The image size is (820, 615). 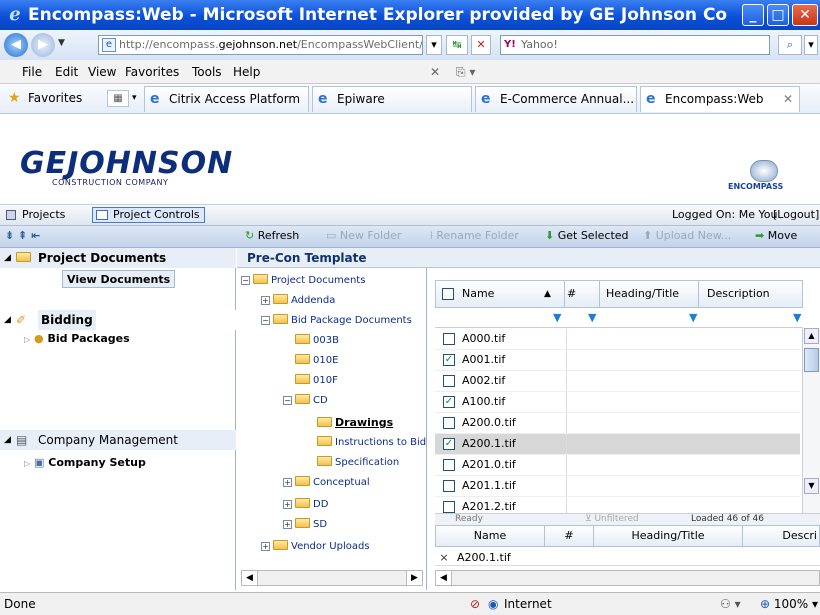 I want to click on tree-node-bid-package-documents: − Bid Package Documents, so click(x=336, y=321).